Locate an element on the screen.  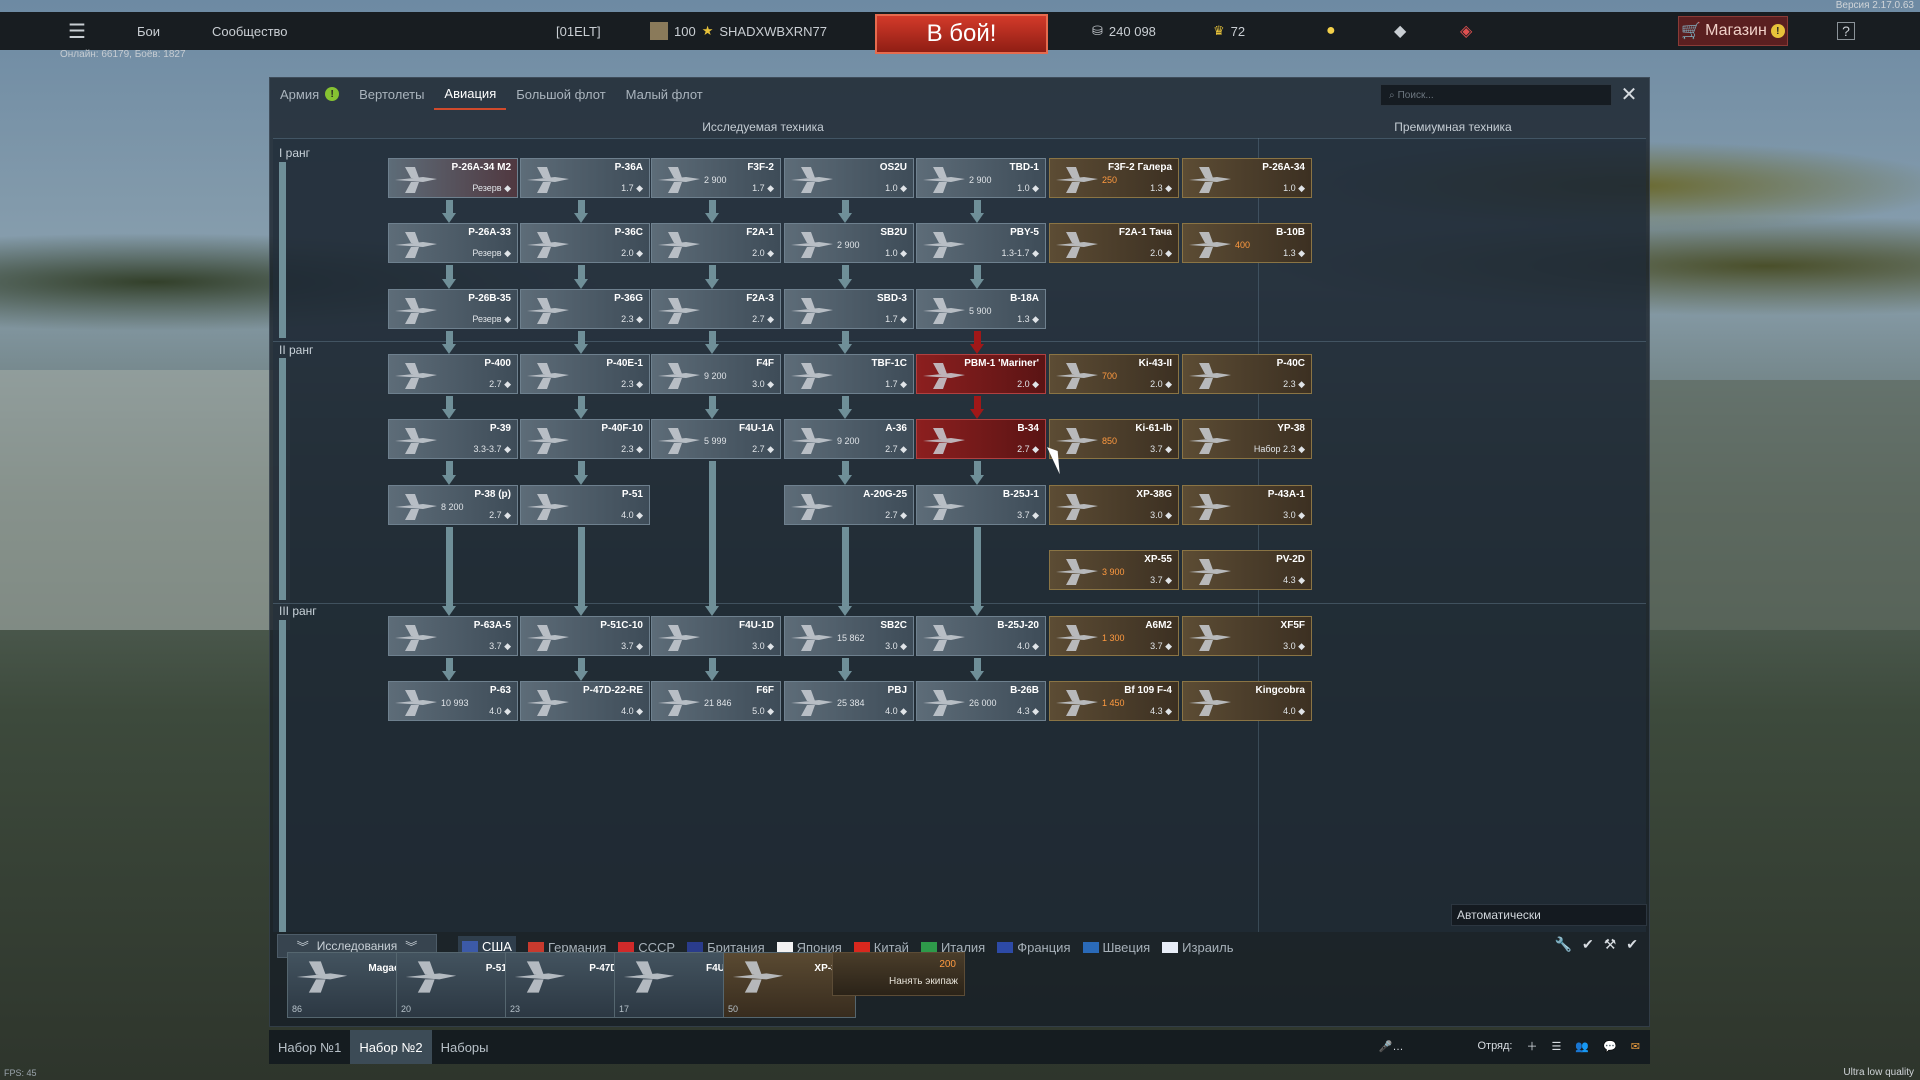
vehicle-card: B-26B 4.3 ◆ 26 000 is located at coordinates (981, 701).